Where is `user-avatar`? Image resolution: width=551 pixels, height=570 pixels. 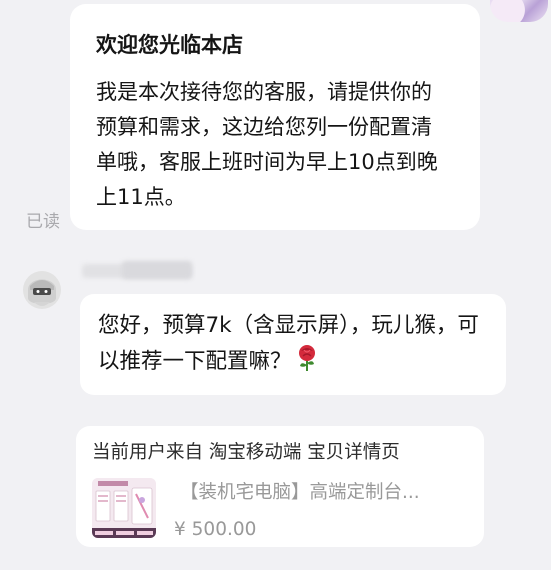 user-avatar is located at coordinates (42, 290).